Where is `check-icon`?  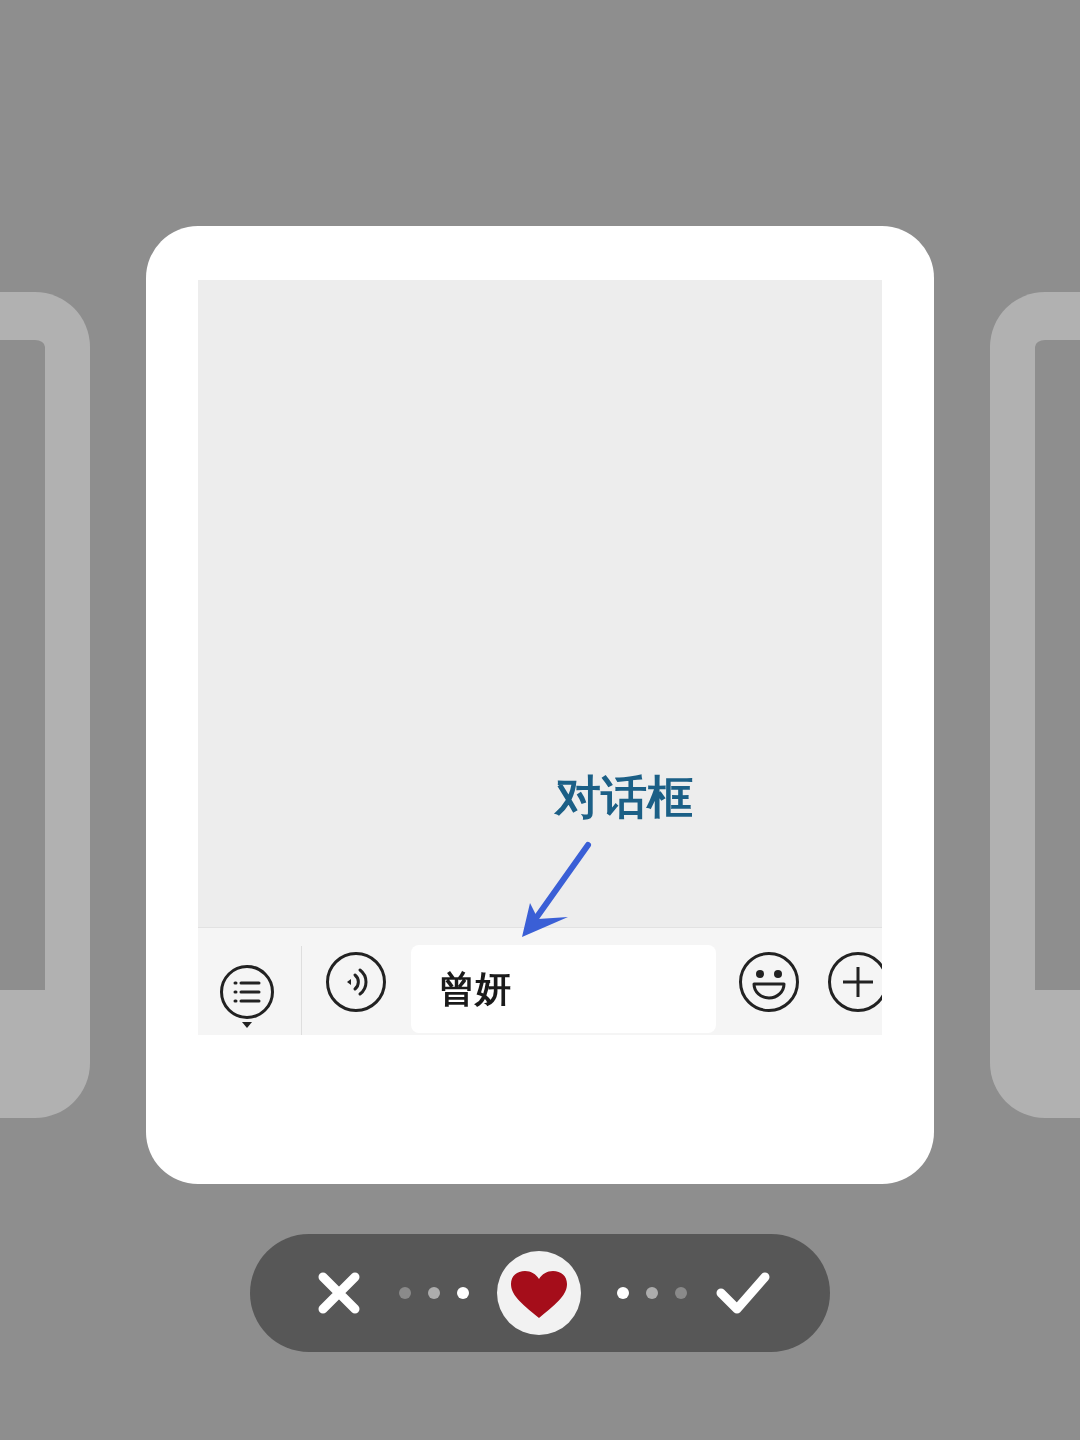
check-icon is located at coordinates (743, 1293).